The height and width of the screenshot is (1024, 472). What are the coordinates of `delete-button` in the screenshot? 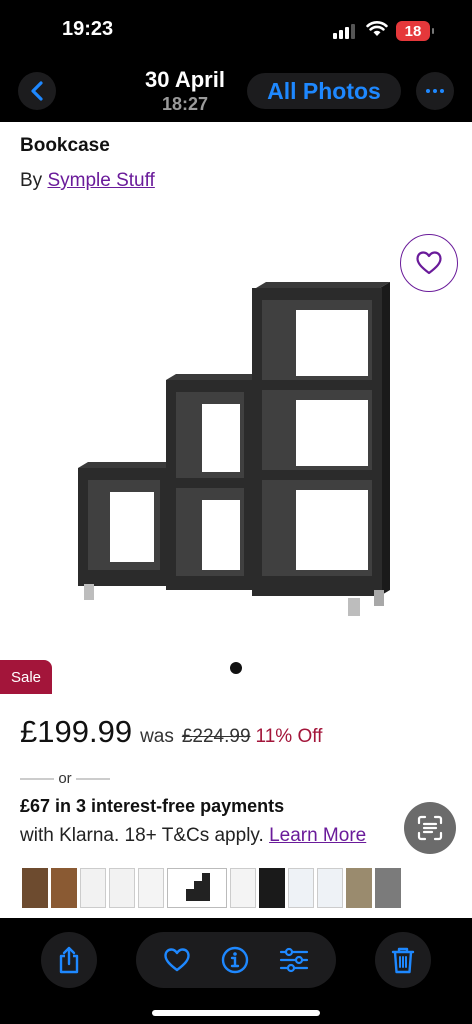 It's located at (403, 960).